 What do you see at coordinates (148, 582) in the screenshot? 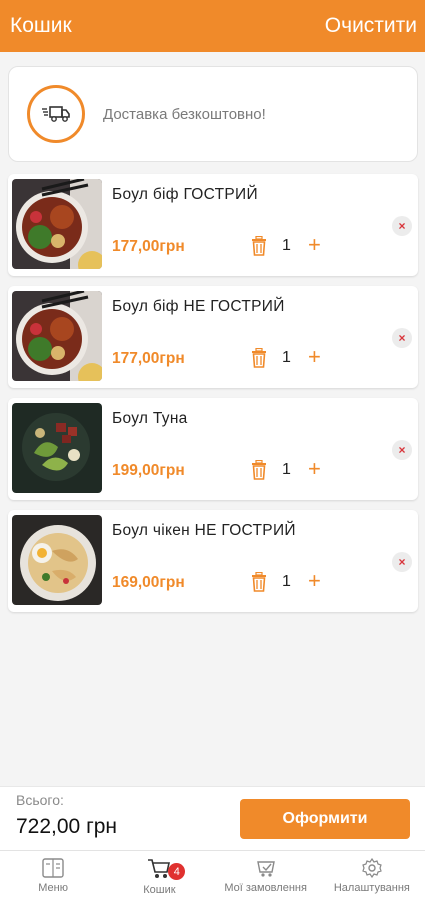
I see `item-price: 169,00грн` at bounding box center [148, 582].